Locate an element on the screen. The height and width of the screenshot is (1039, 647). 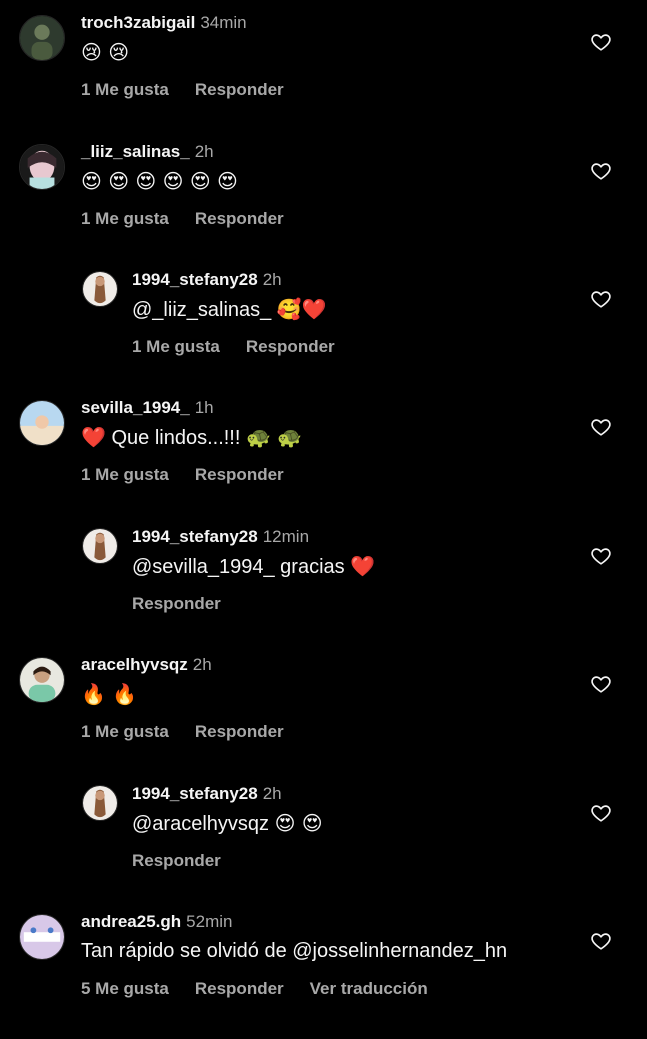
comment-header: andrea25.gh 52min is located at coordinates (156, 922).